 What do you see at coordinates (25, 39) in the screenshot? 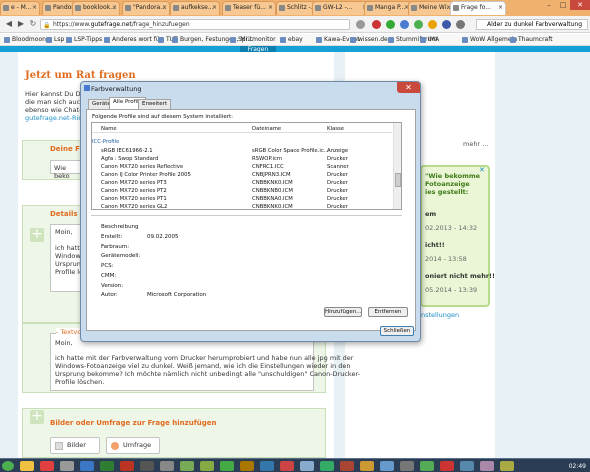
I see `bookmark-item: Bloodmoon` at bounding box center [25, 39].